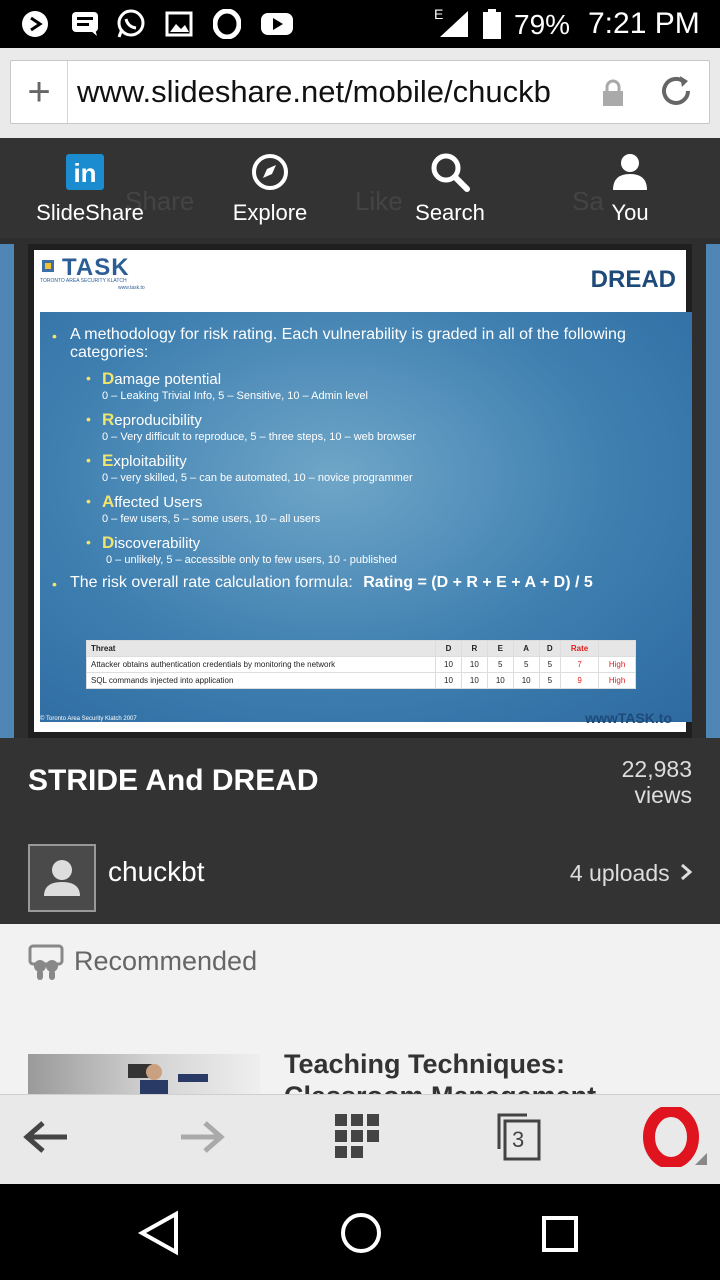  What do you see at coordinates (46, 963) in the screenshot?
I see `slideshare-icon` at bounding box center [46, 963].